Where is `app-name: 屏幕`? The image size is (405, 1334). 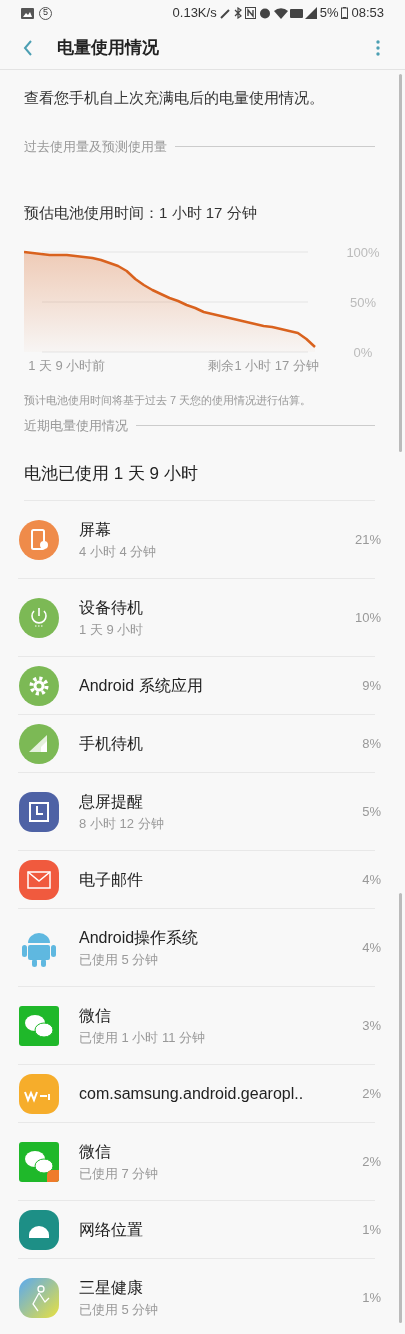
app-name: 屏幕 is located at coordinates (95, 529).